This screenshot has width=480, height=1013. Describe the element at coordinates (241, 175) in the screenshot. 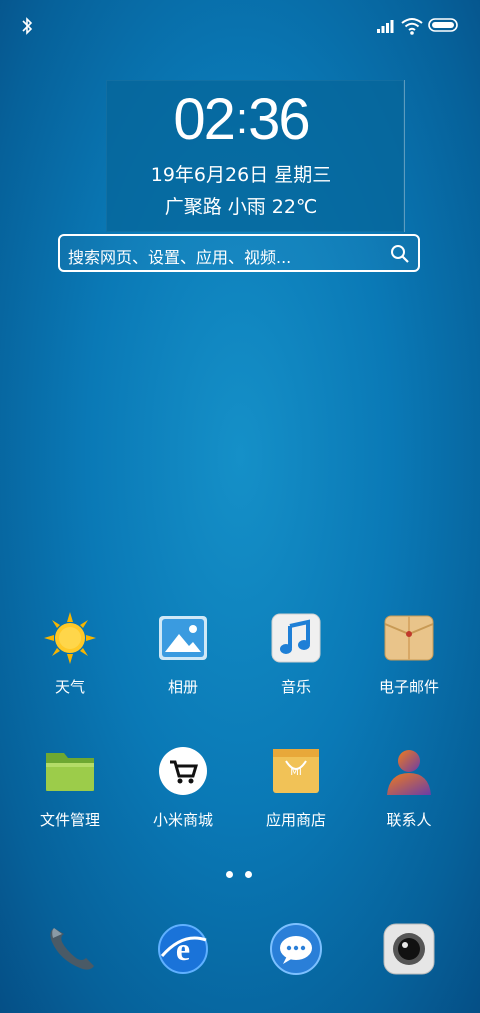

I see `date-text: 19年6月26日 星期三` at that location.